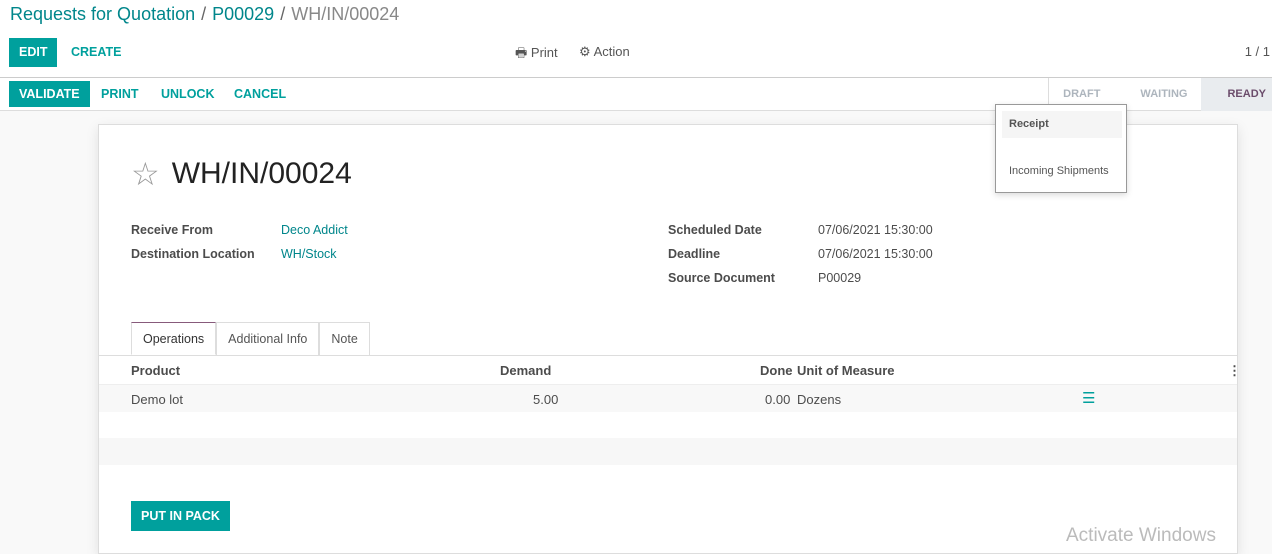 Image resolution: width=1272 pixels, height=554 pixels. I want to click on cell-done: 0.00, so click(778, 399).